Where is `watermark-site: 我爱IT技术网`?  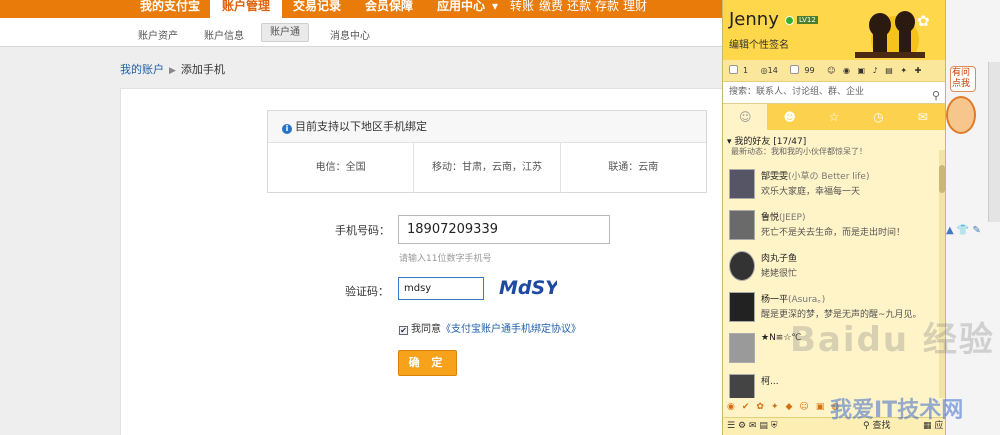
watermark-site: 我爱IT技术网 is located at coordinates (897, 410).